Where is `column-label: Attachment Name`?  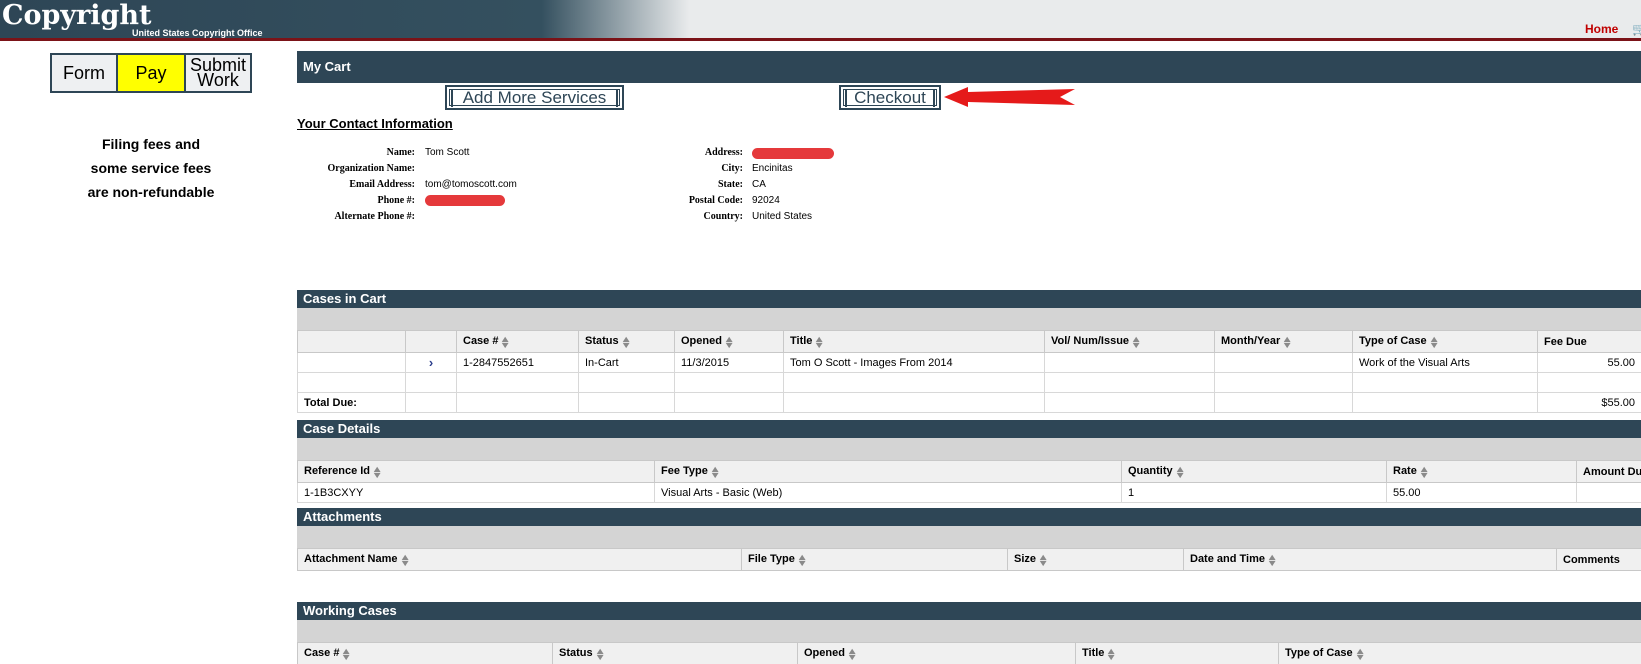
column-label: Attachment Name is located at coordinates (351, 559).